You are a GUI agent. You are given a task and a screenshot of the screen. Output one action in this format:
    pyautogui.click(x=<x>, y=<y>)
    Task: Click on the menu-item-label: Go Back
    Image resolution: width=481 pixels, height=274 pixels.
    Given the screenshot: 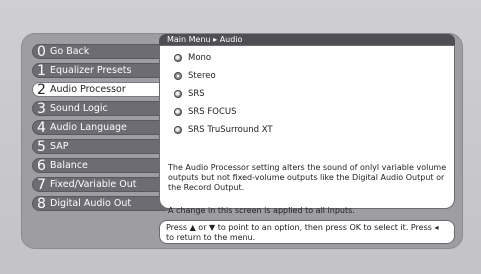 What is the action you would take?
    pyautogui.click(x=70, y=51)
    